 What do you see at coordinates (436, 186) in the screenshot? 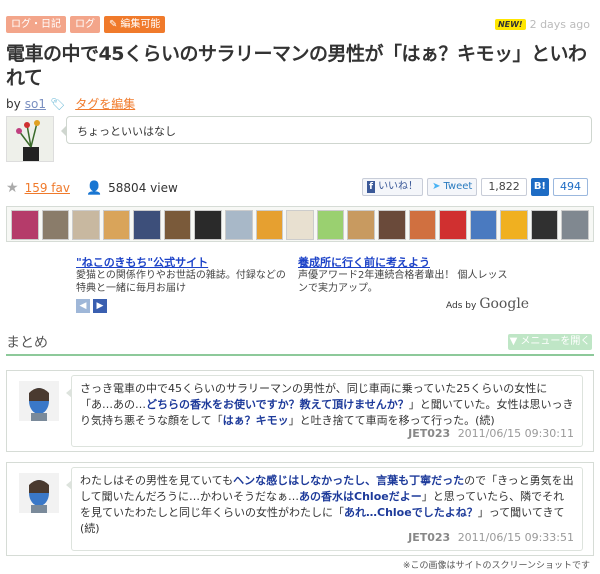
I see `twitter-bird-icon: ➤` at bounding box center [436, 186].